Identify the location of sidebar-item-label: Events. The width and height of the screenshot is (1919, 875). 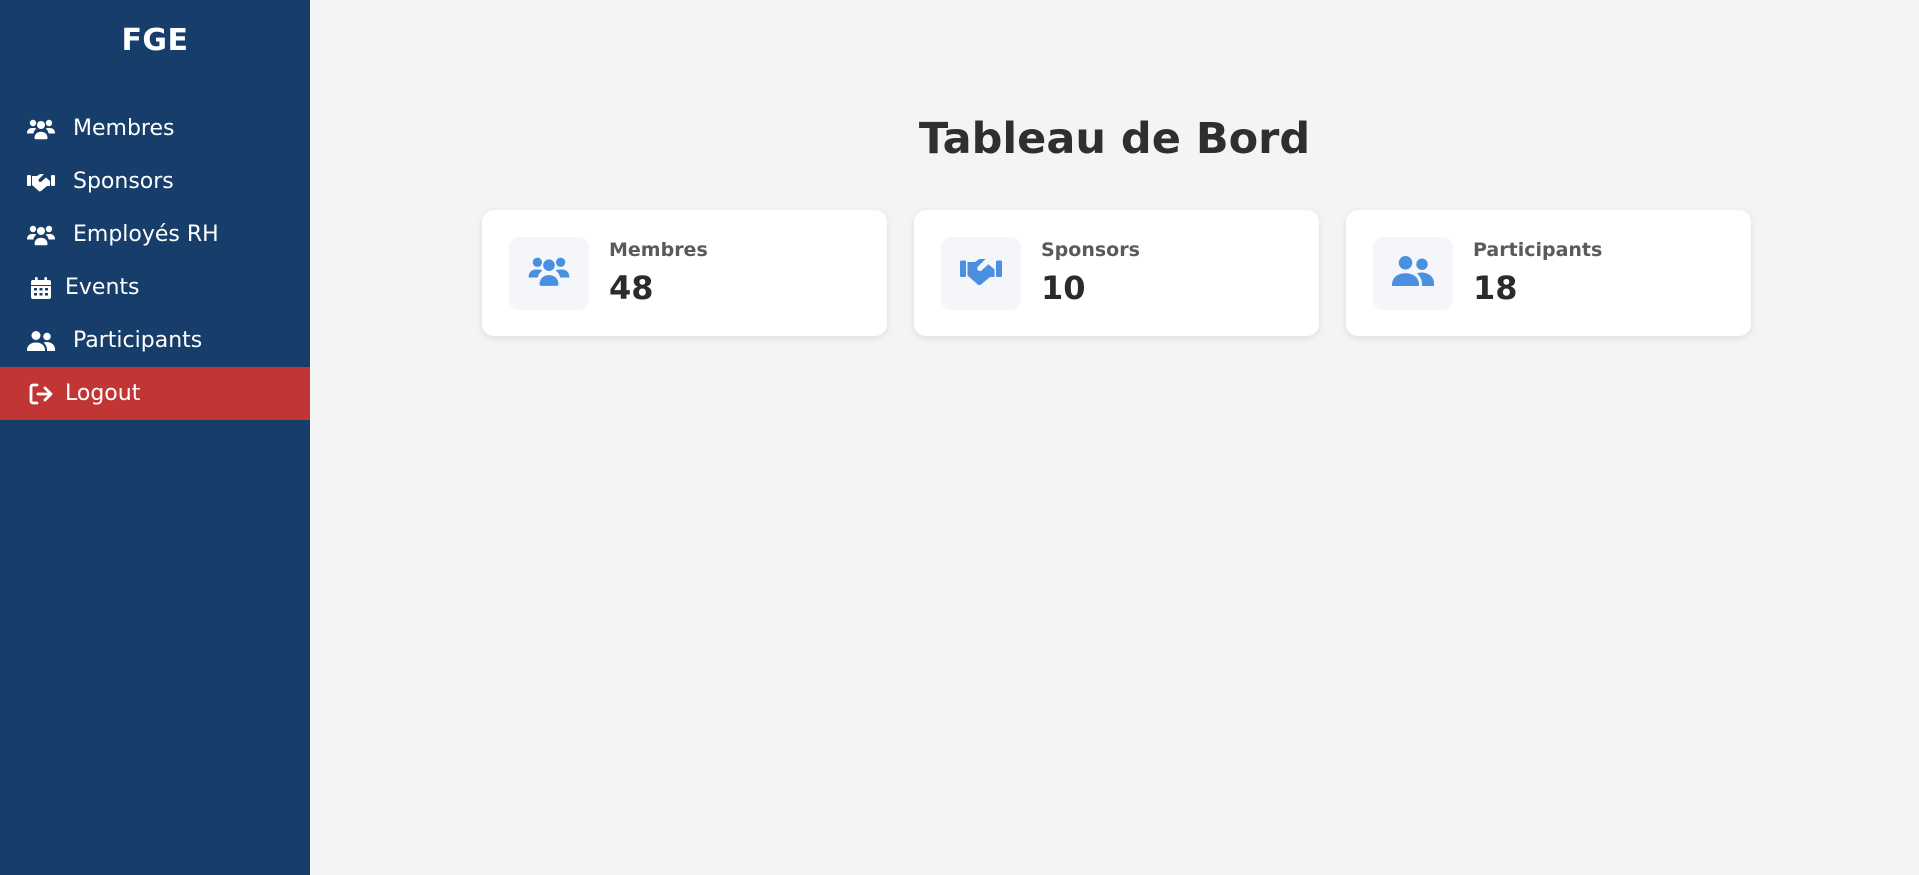
(102, 287).